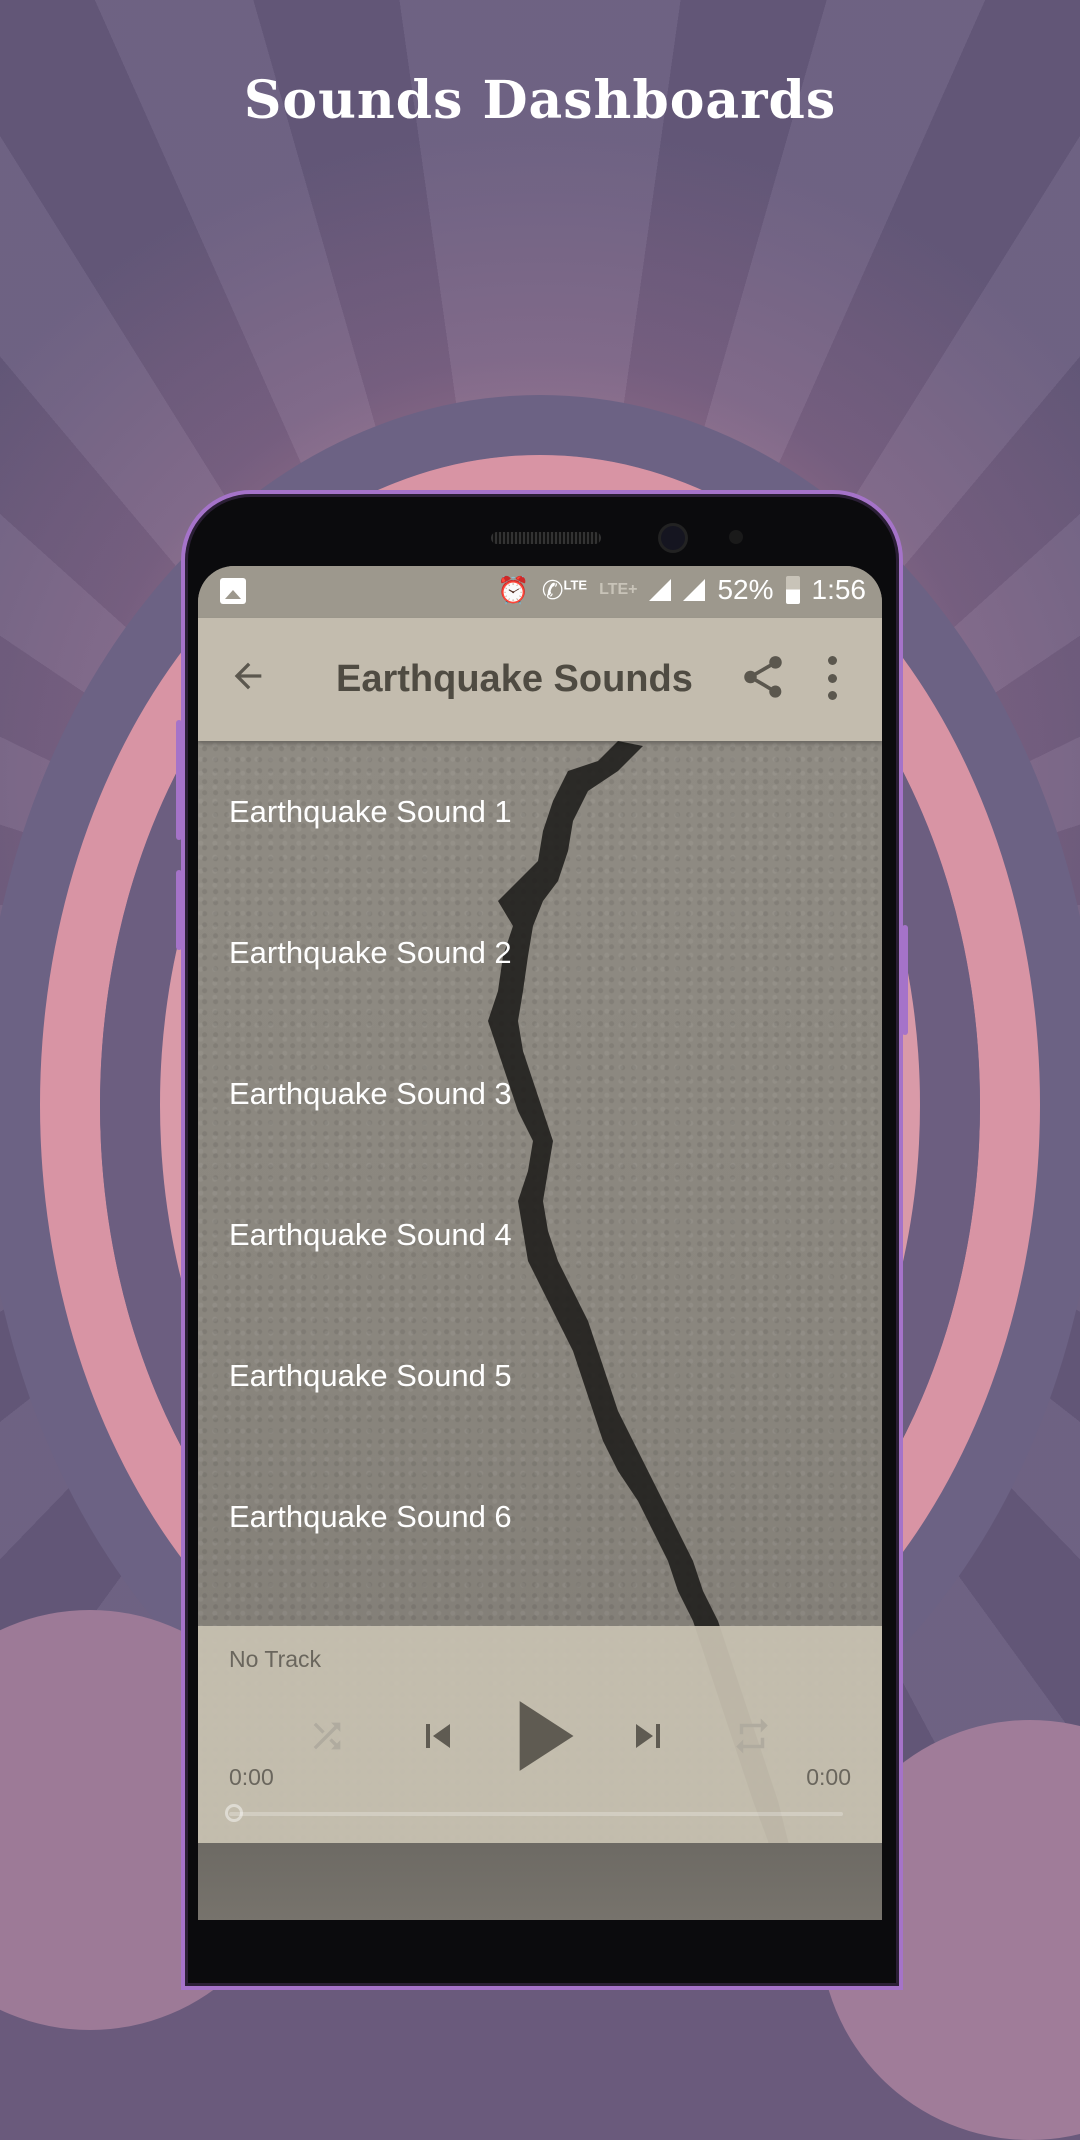 This screenshot has width=1080, height=2140. Describe the element at coordinates (275, 1659) in the screenshot. I see `track-title: No Track` at that location.